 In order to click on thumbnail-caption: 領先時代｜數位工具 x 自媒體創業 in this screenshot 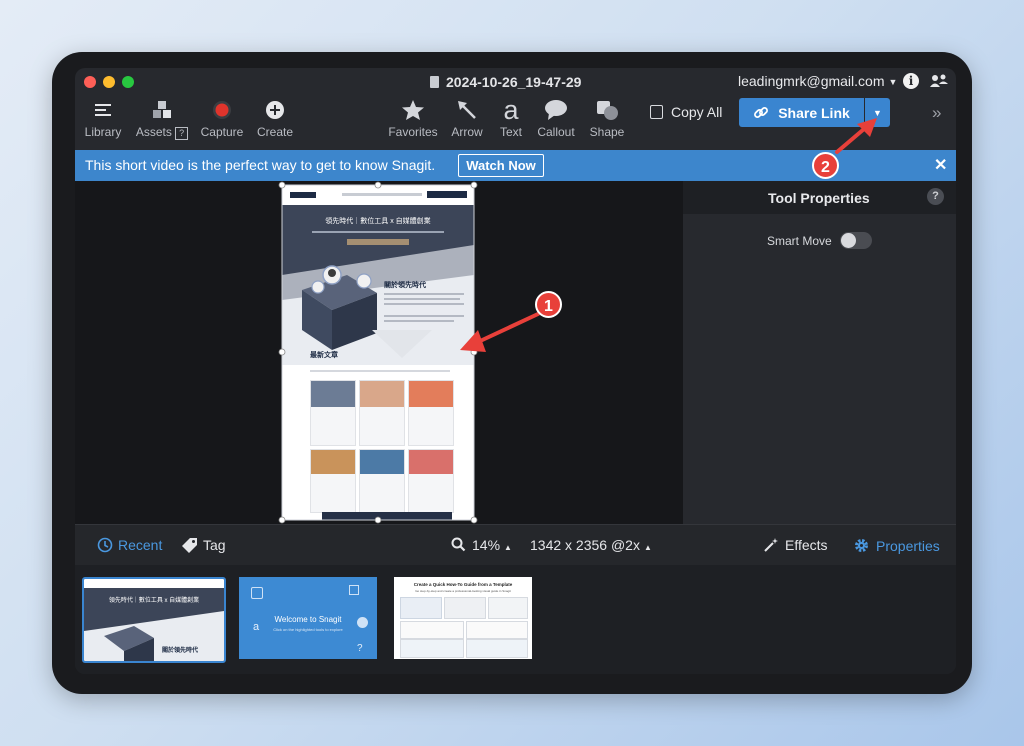, I will do `click(154, 601)`.